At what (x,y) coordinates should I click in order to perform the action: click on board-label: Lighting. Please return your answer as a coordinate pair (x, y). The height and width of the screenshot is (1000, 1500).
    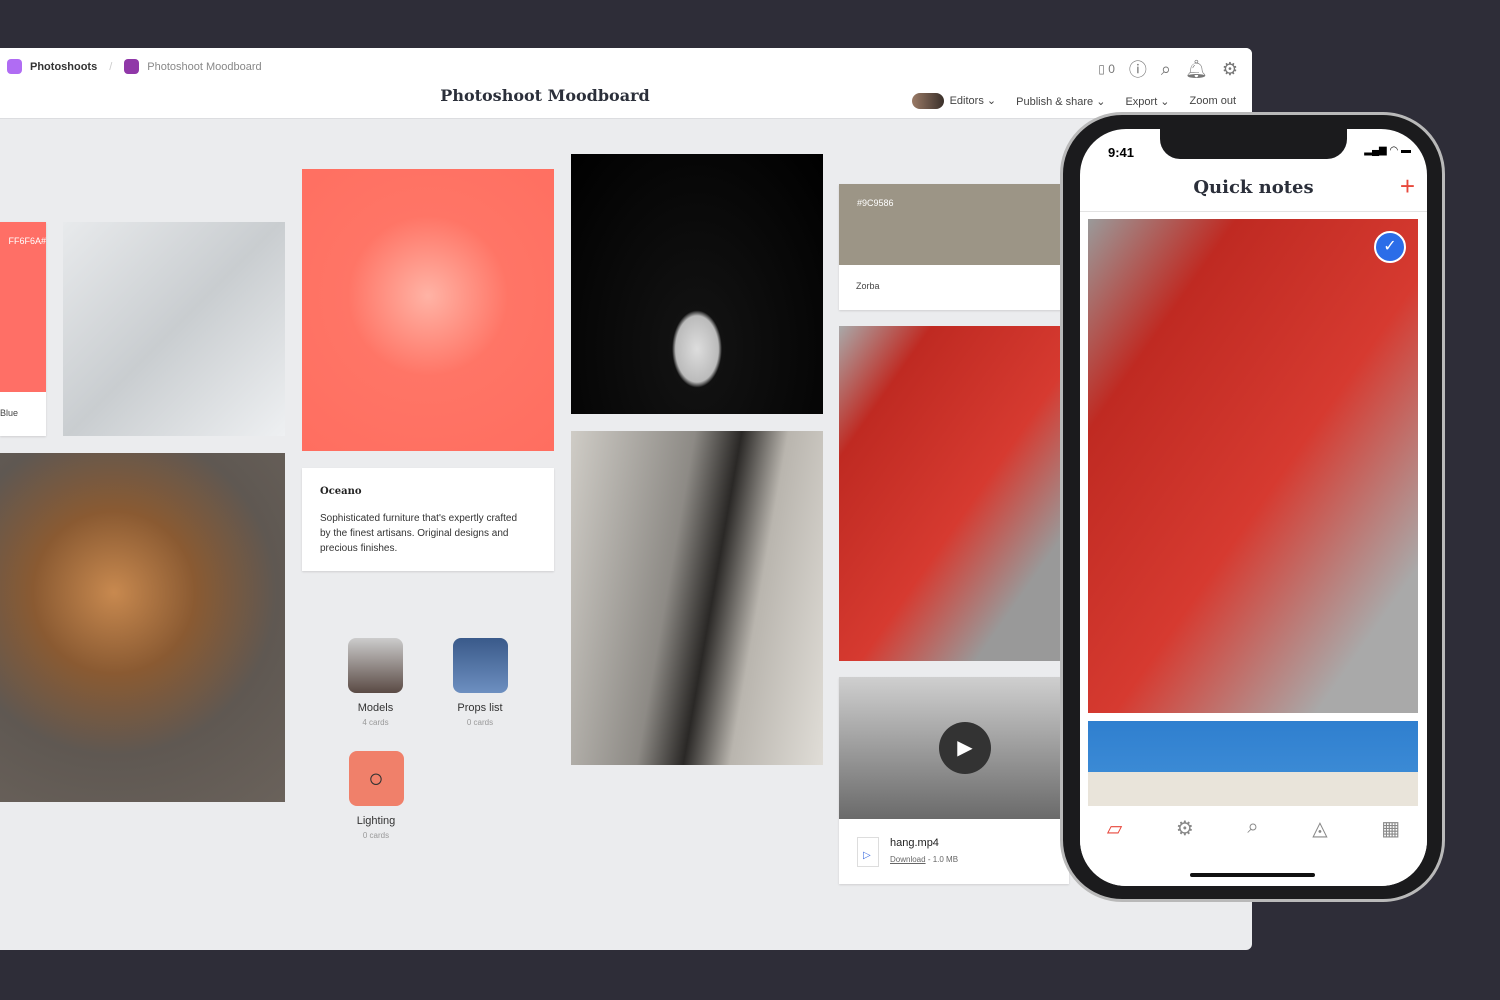
    Looking at the image, I should click on (376, 821).